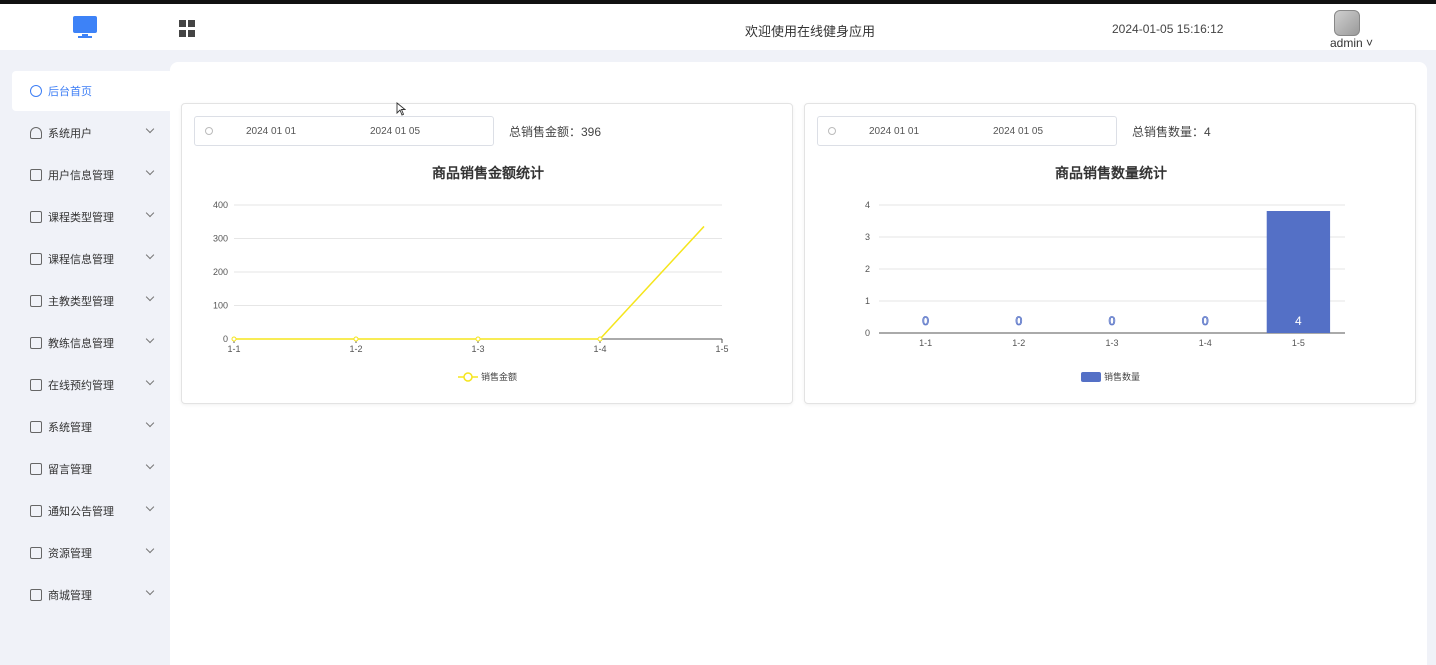 This screenshot has height=665, width=1436. What do you see at coordinates (85, 28) in the screenshot?
I see `monitor-logo-icon` at bounding box center [85, 28].